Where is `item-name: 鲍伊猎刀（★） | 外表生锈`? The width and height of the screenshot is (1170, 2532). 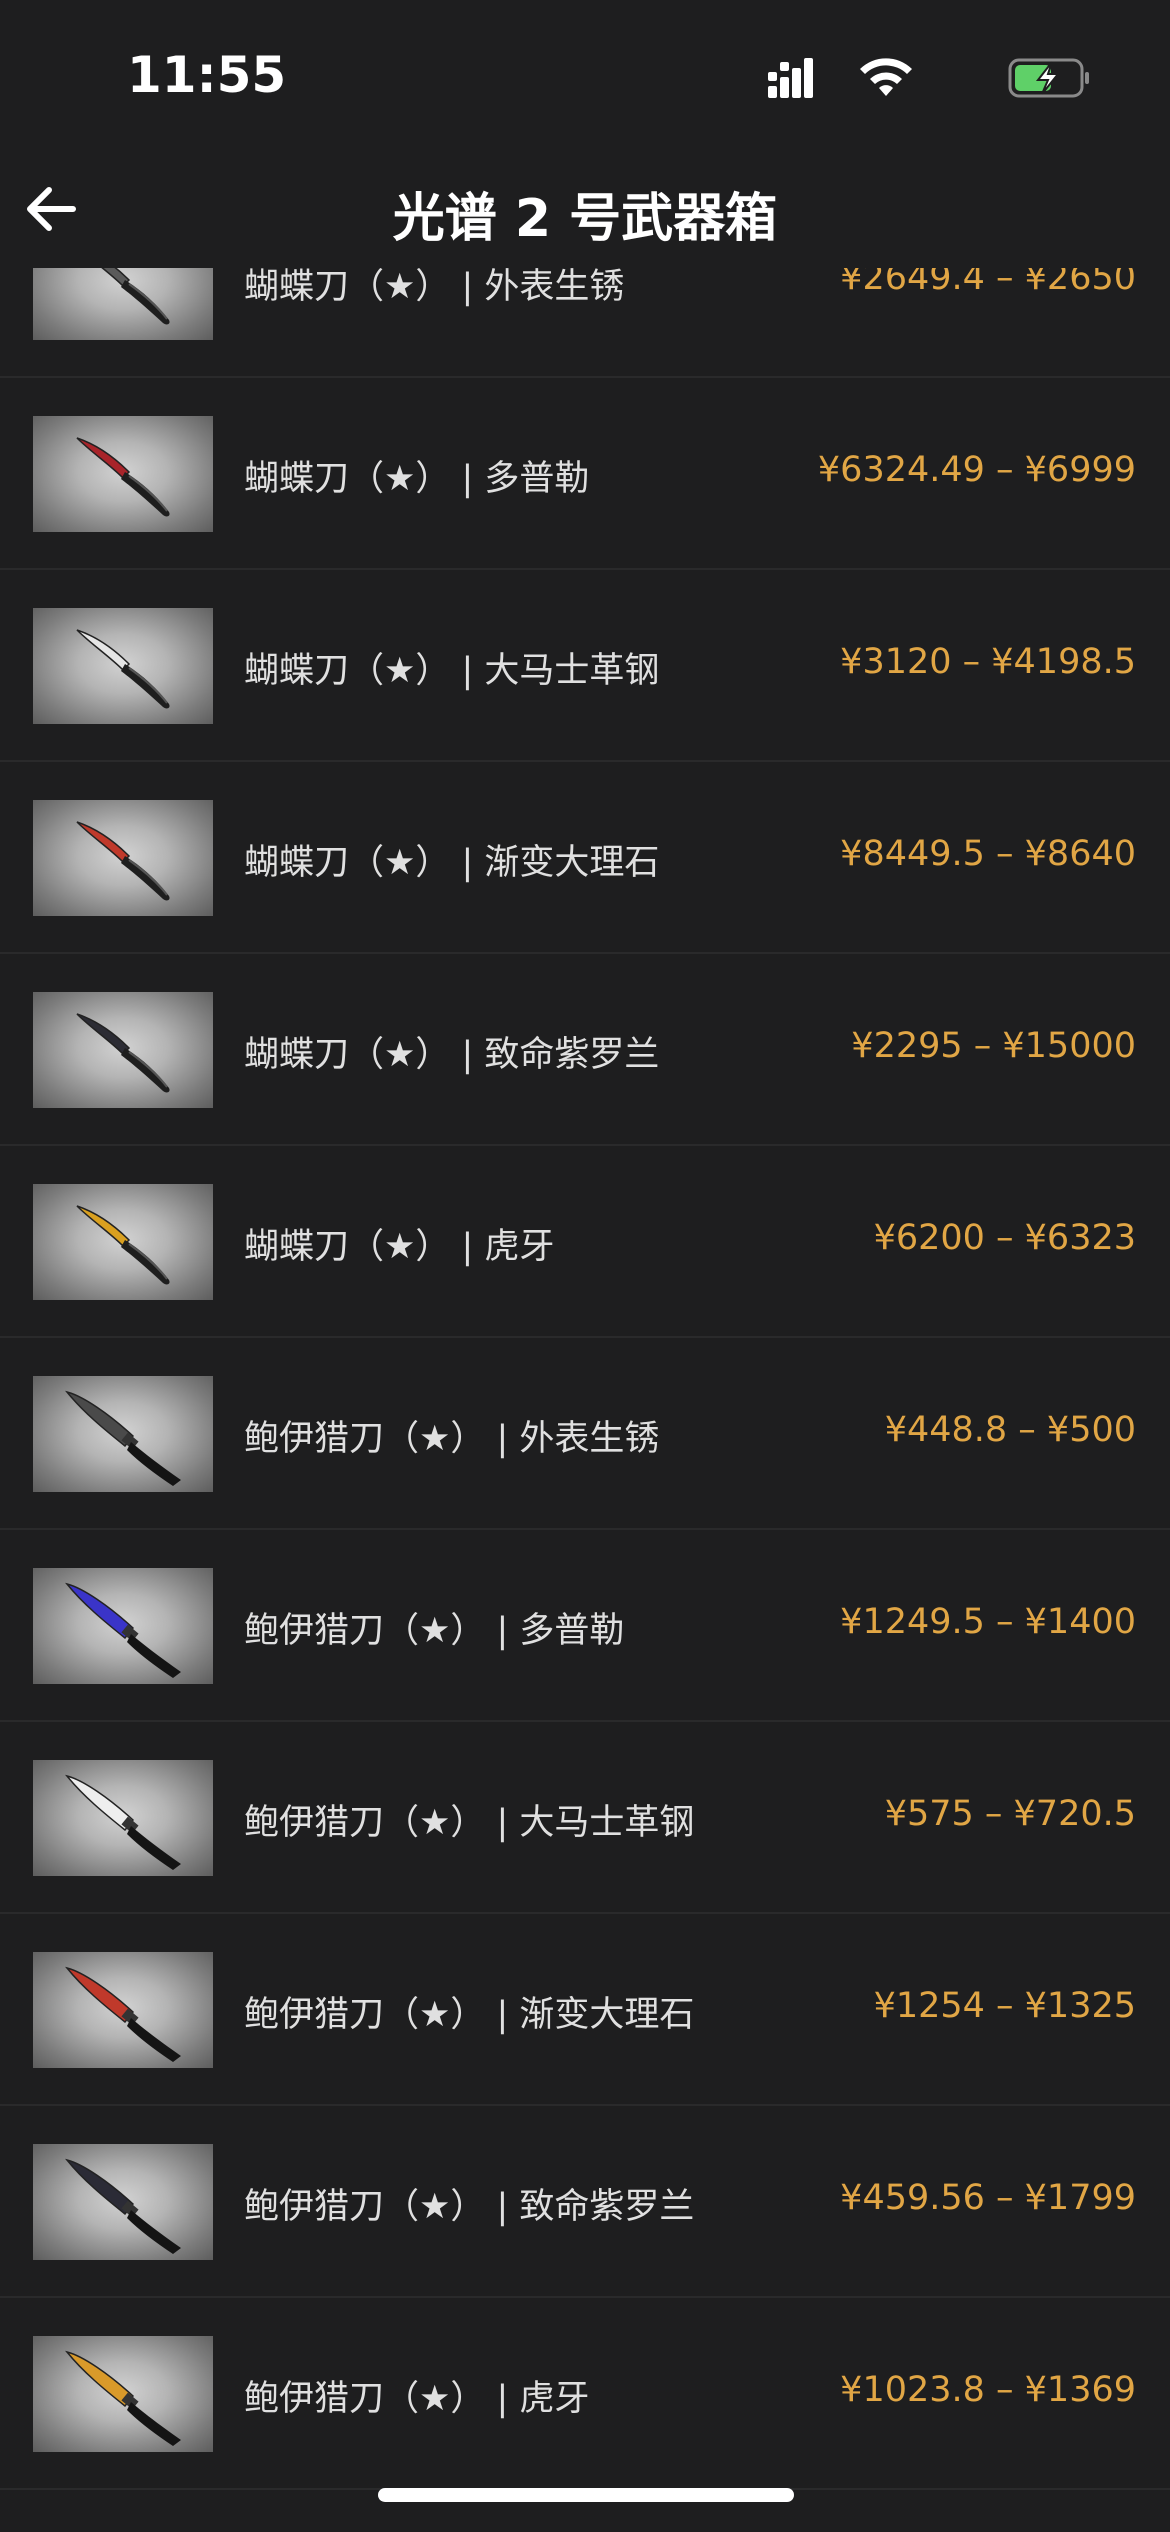
item-name: 鲍伊猎刀（★） | 外表生锈 is located at coordinates (452, 1439).